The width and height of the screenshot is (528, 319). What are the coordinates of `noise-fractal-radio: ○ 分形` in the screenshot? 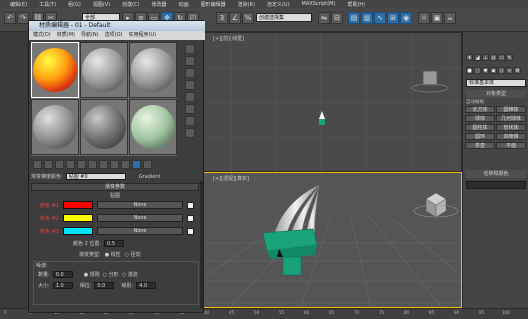 It's located at (111, 274).